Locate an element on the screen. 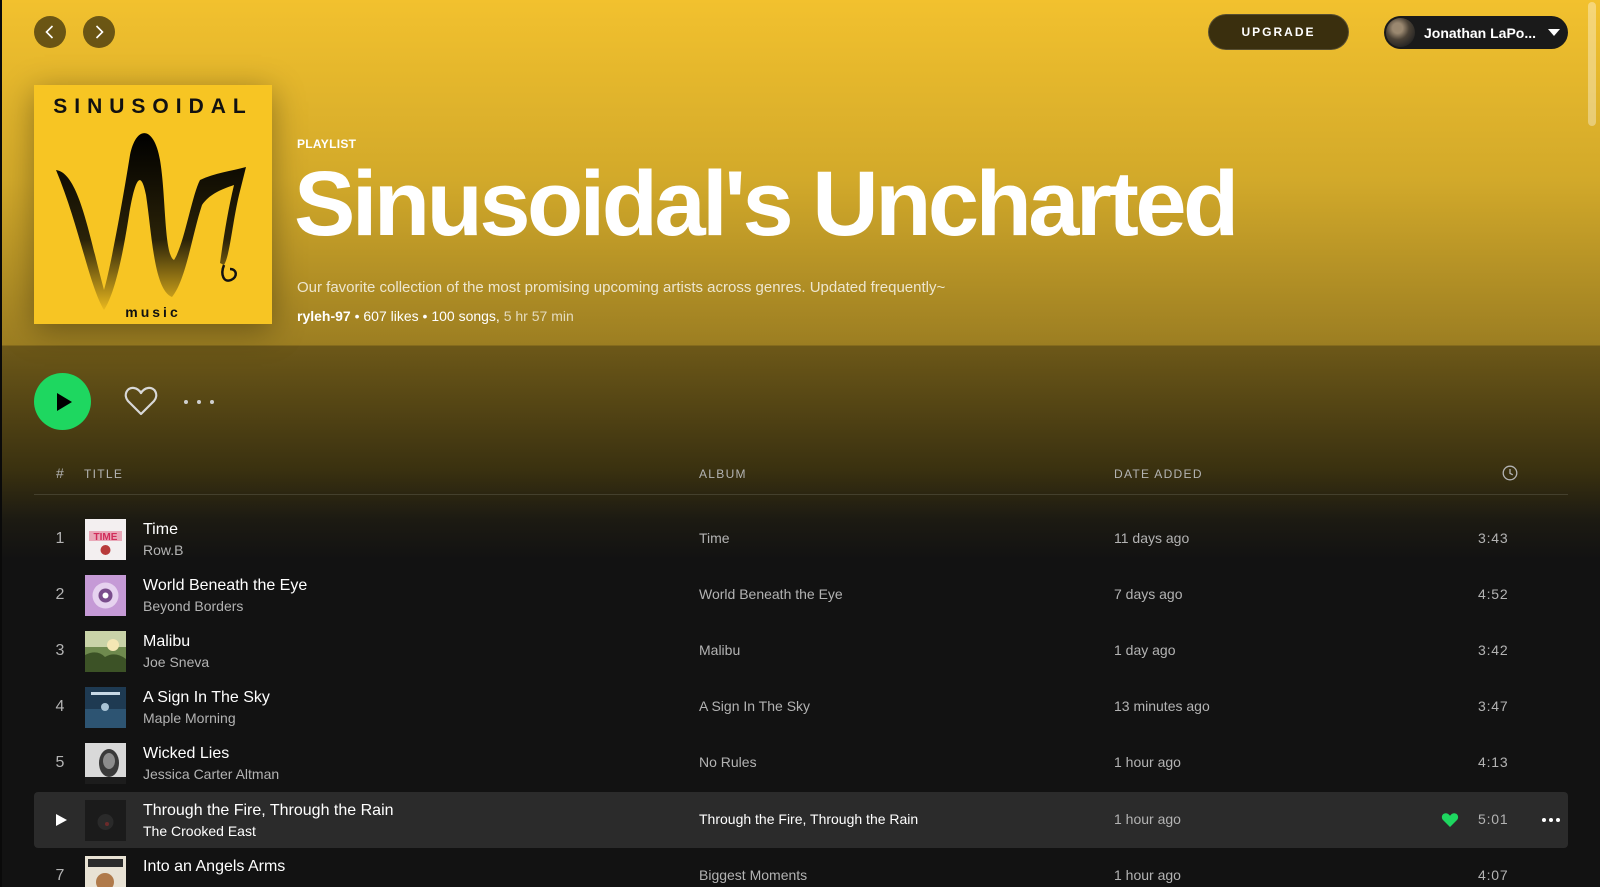 This screenshot has width=1600, height=887. track-date-added: 7 days ago is located at coordinates (1148, 594).